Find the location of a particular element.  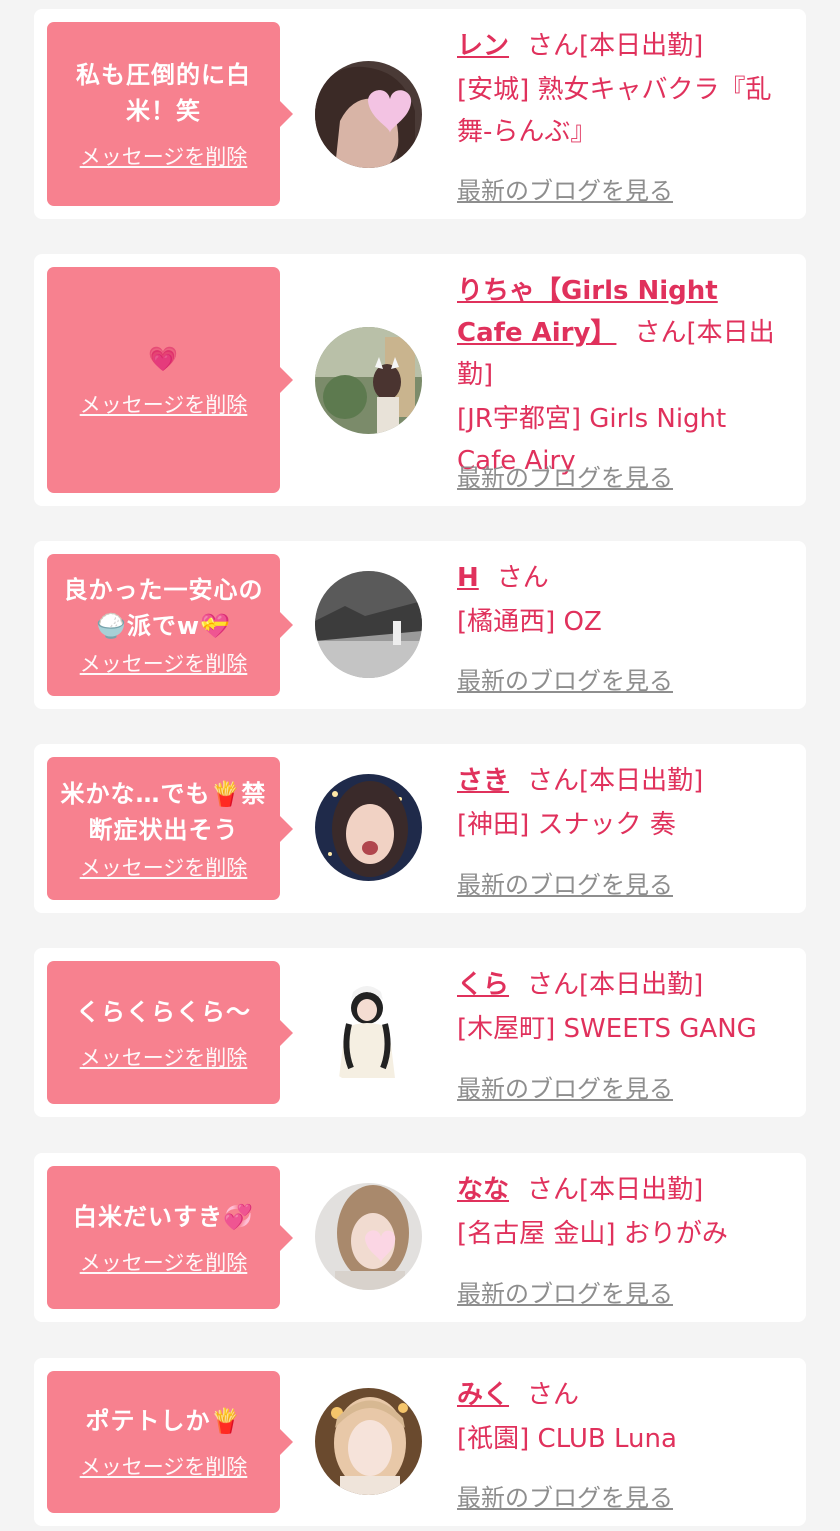

name-line: りちゃ【Girls Night Cafe Airy】 さん[本日出勤] is located at coordinates (624, 333).